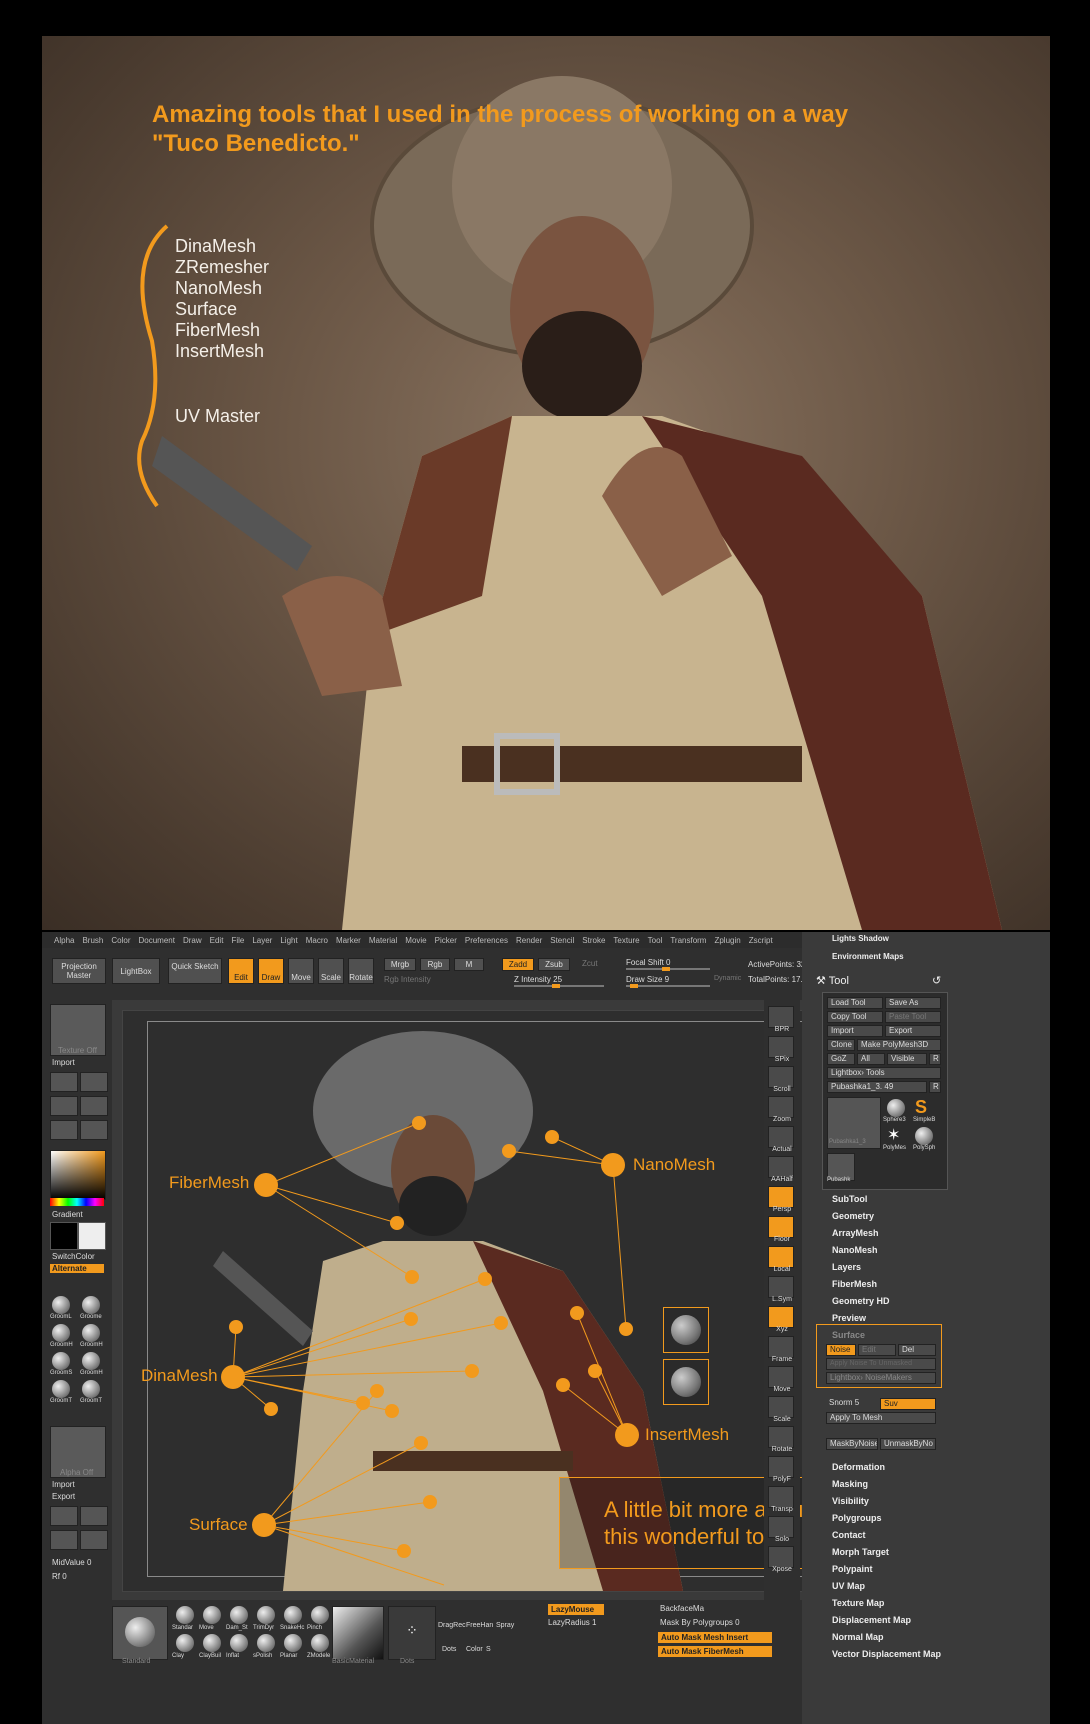 This screenshot has height=1724, width=1090. What do you see at coordinates (415, 940) in the screenshot?
I see `menu-item: Movie` at bounding box center [415, 940].